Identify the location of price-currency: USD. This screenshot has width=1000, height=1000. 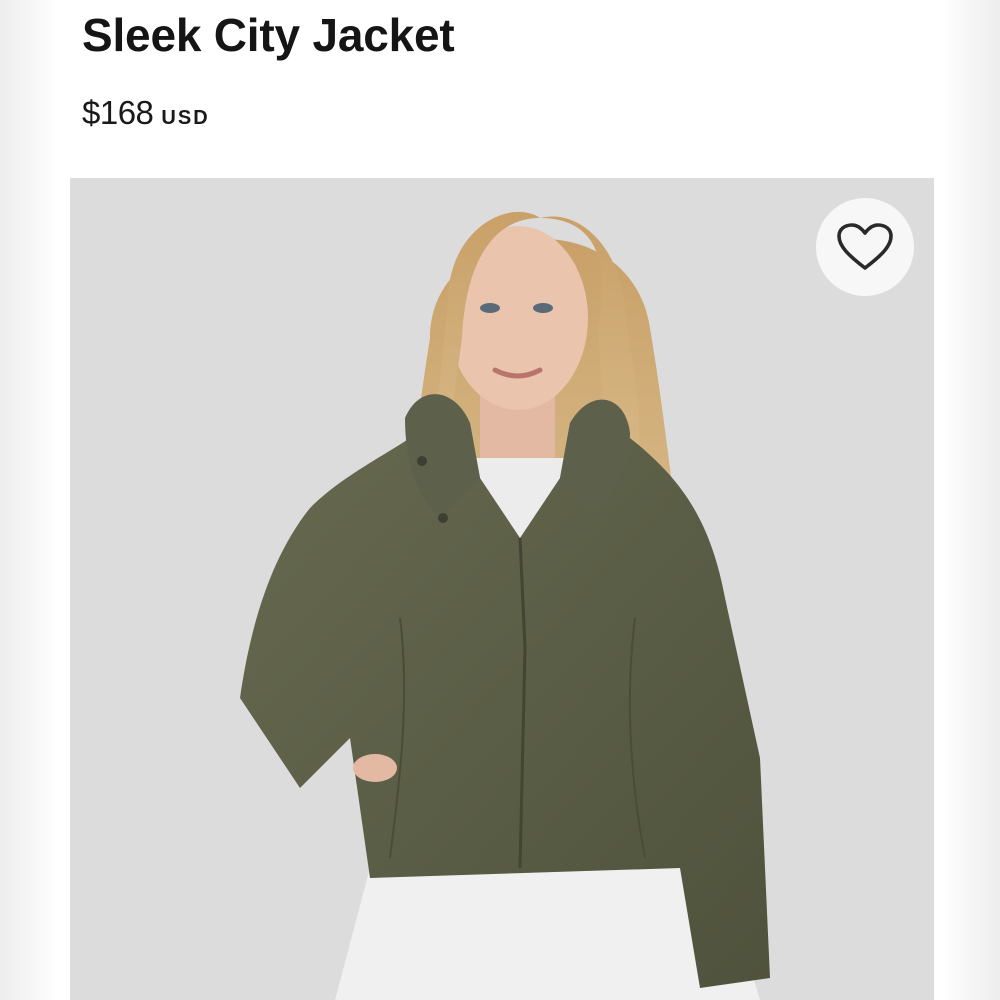
(185, 118).